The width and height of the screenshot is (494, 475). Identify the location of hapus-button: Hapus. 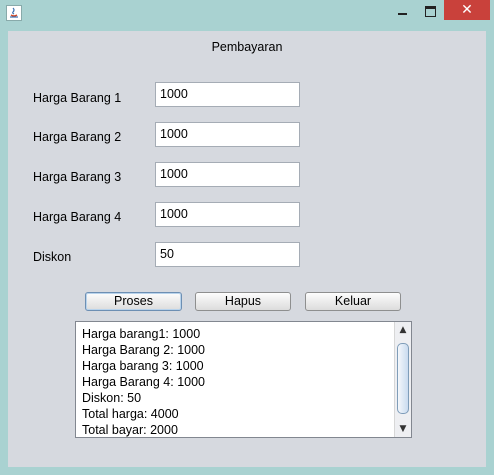
(243, 301).